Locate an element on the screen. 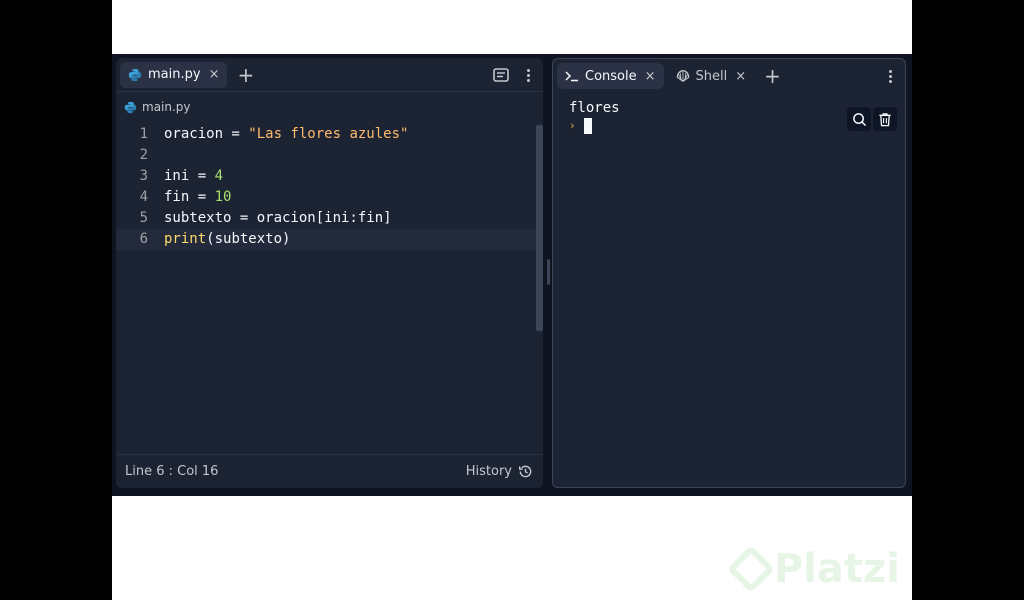 Image resolution: width=1024 pixels, height=600 pixels. tab-label: main.py is located at coordinates (174, 74).